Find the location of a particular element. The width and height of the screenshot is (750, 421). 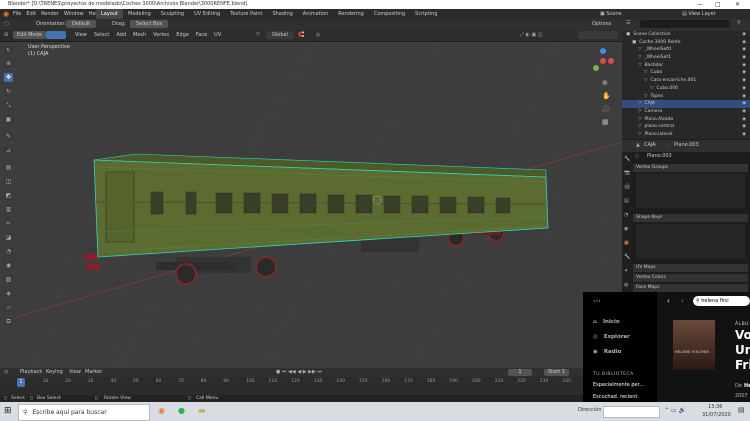

menu-playback: Playback is located at coordinates (31, 372).